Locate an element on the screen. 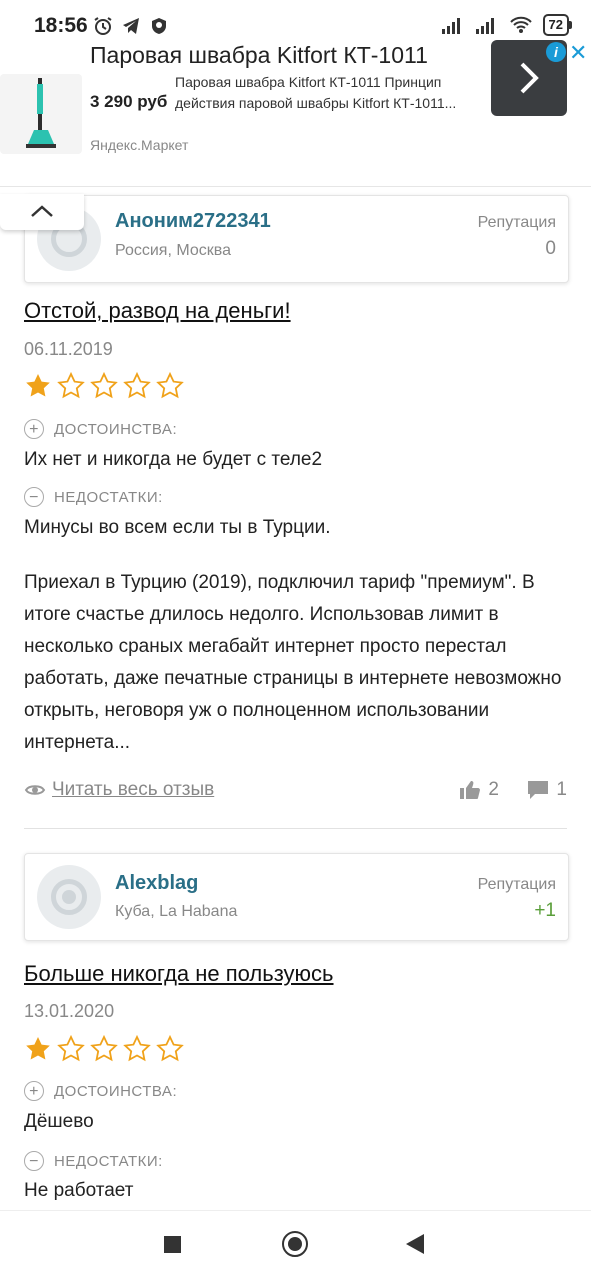 Image resolution: width=591 pixels, height=1281 pixels. read-more-link: Читать весь отзыв is located at coordinates (119, 790).